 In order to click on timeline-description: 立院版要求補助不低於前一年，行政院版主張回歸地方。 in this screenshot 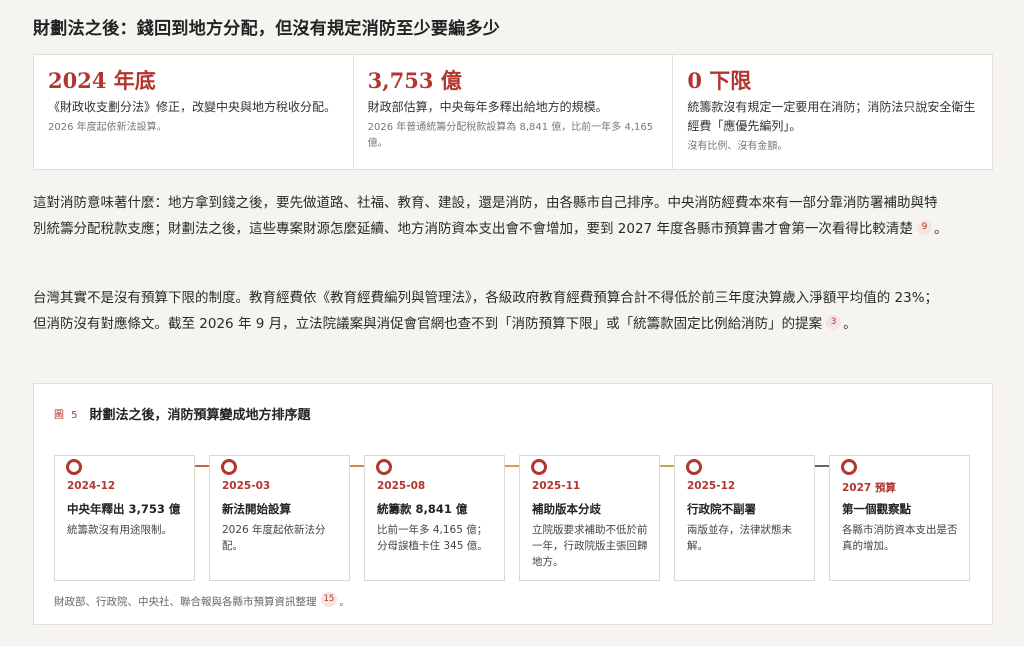, I will do `click(590, 546)`.